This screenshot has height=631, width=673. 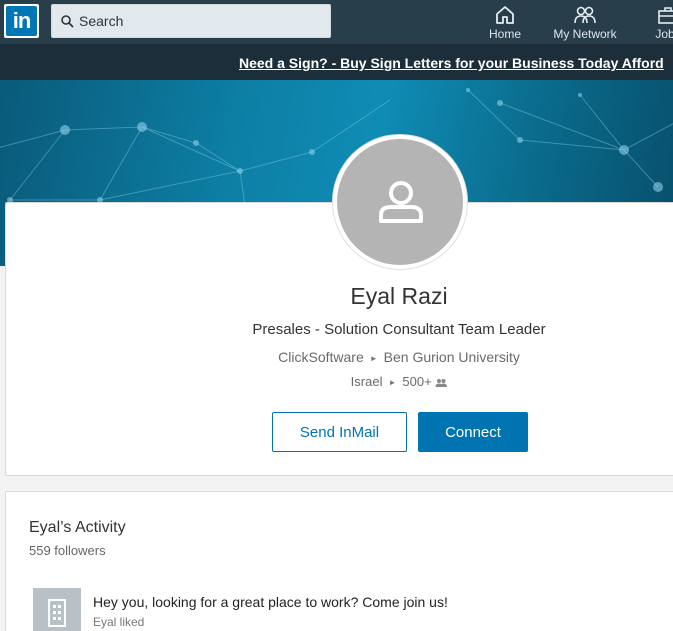 I want to click on logo-text: in, so click(x=21, y=21).